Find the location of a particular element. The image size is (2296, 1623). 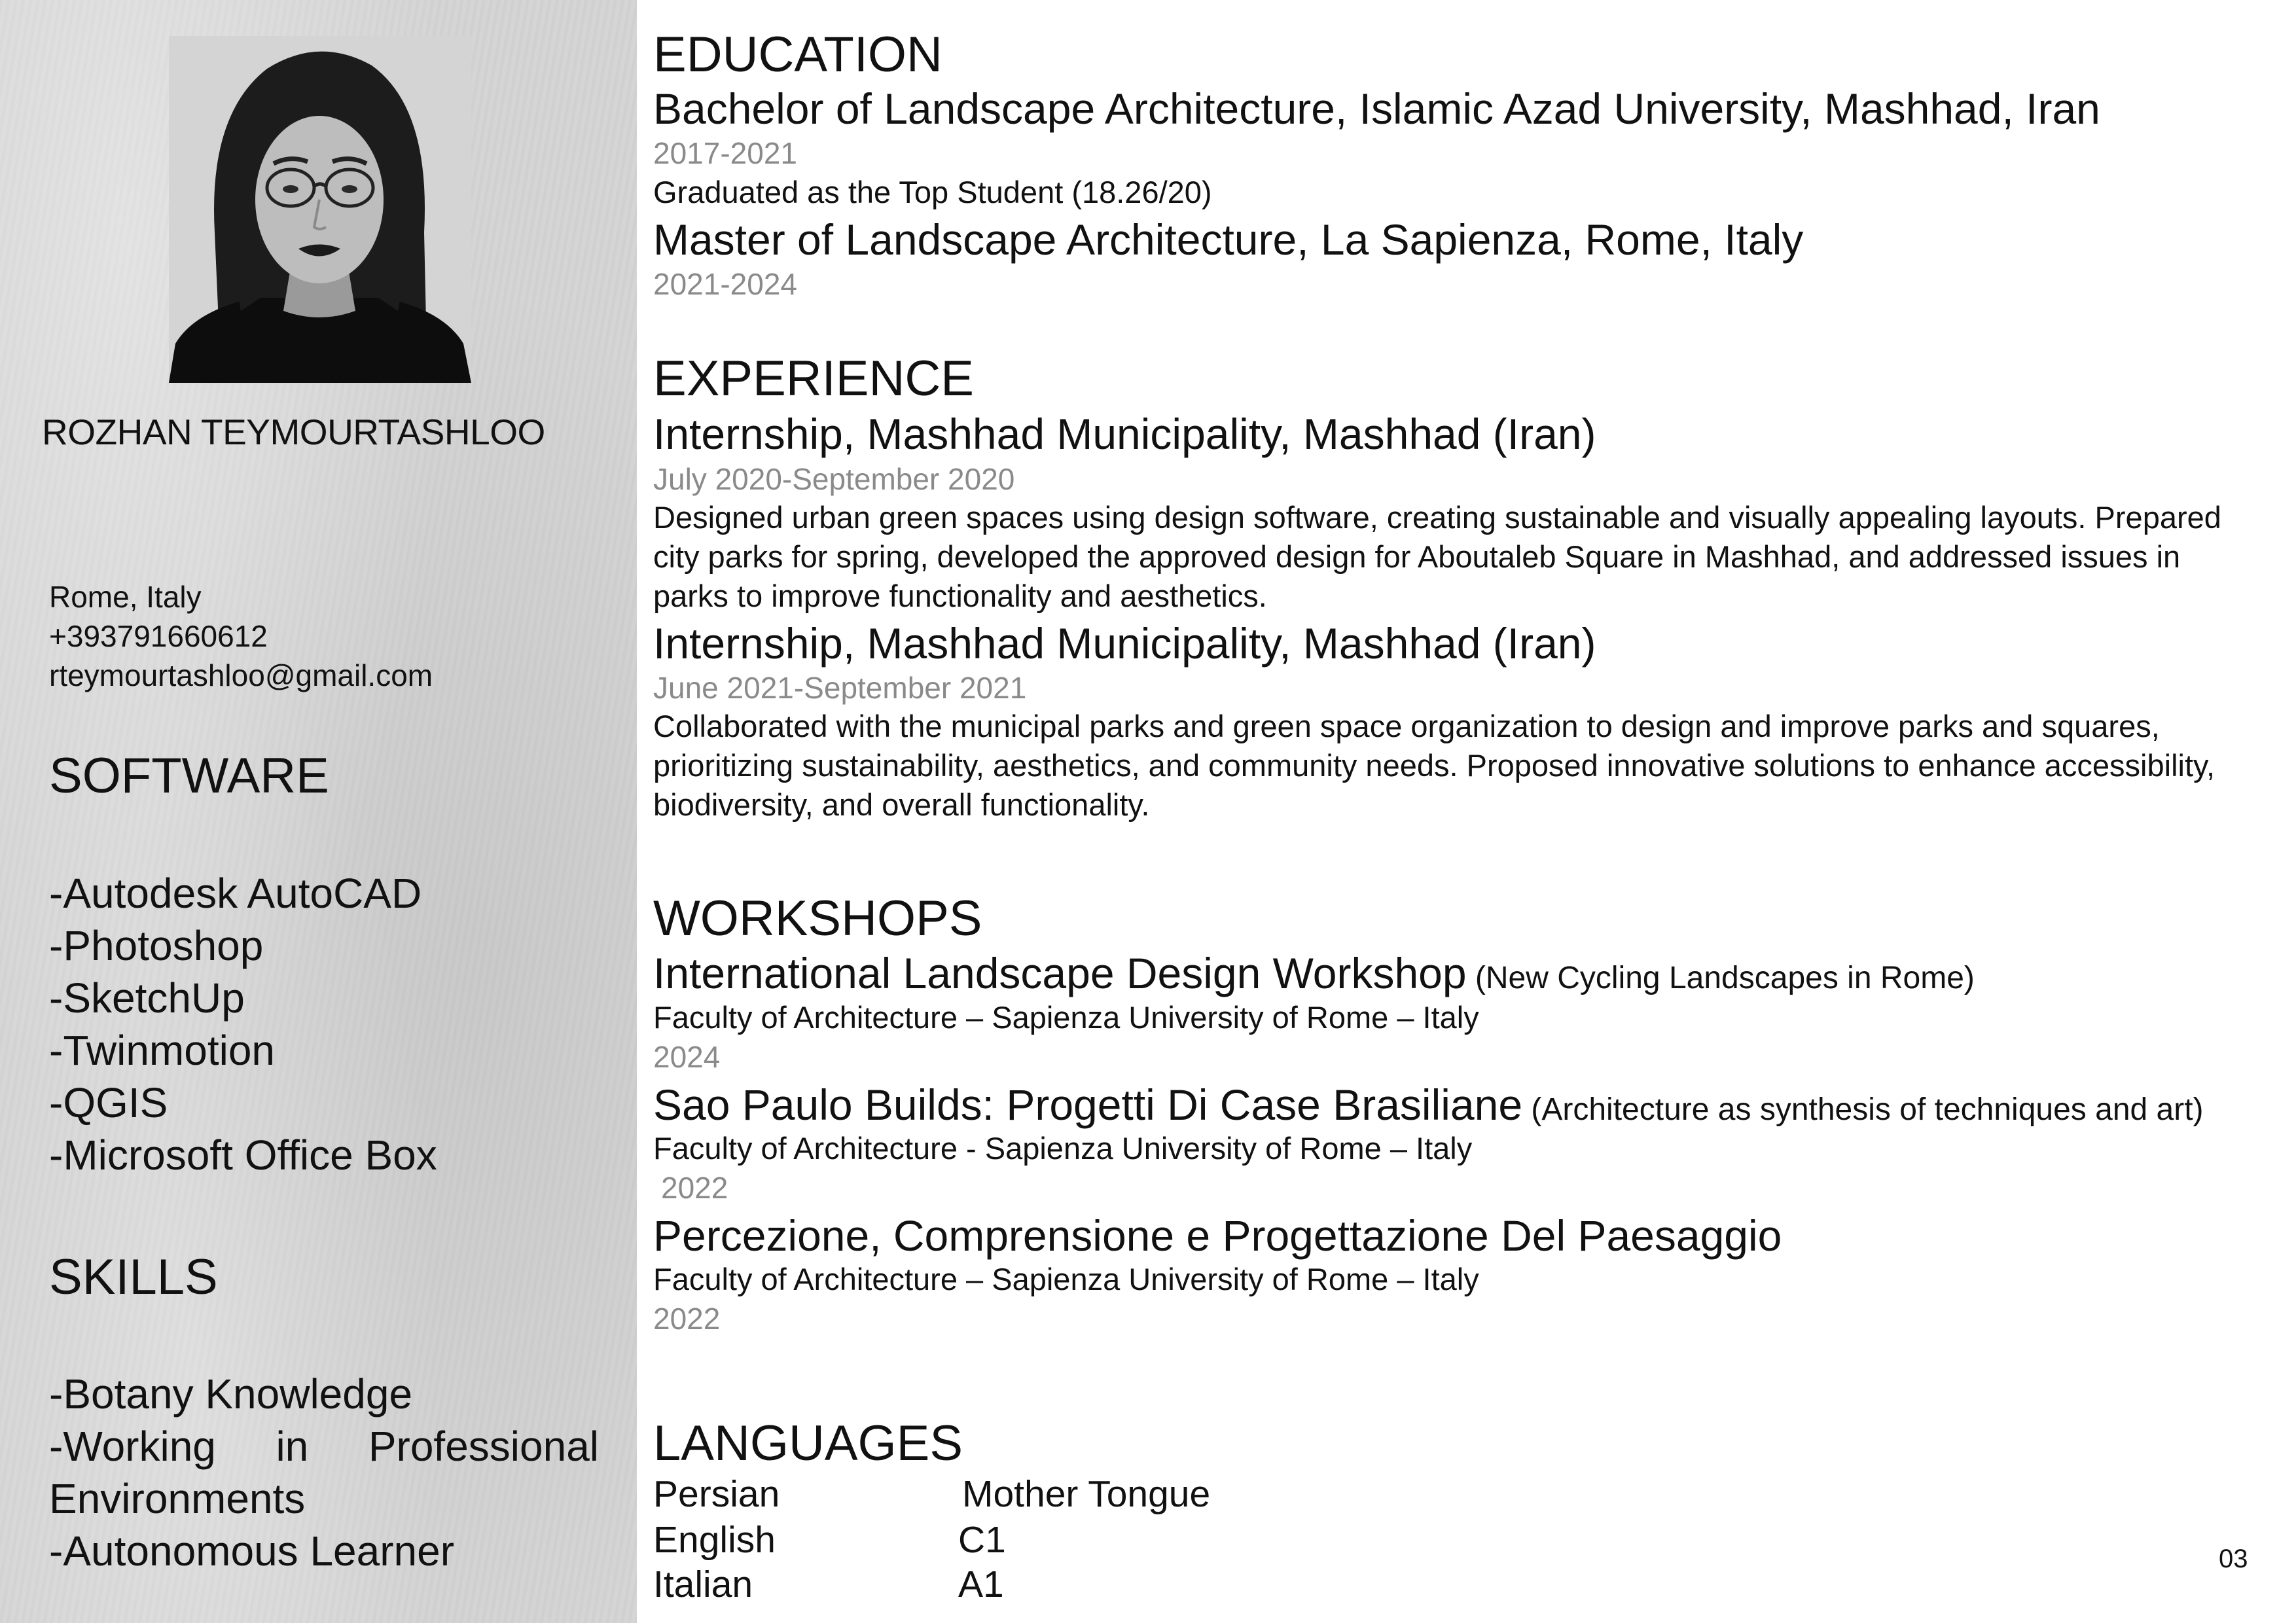

skill-word: in is located at coordinates (292, 1446).